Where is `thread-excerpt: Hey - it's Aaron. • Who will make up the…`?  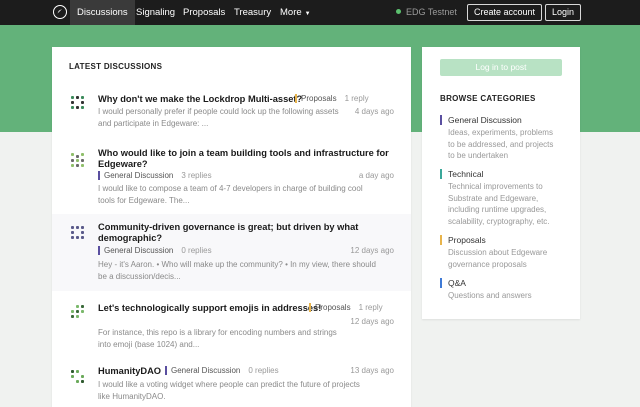 thread-excerpt: Hey - it's Aaron. • Who will make up the… is located at coordinates (237, 270).